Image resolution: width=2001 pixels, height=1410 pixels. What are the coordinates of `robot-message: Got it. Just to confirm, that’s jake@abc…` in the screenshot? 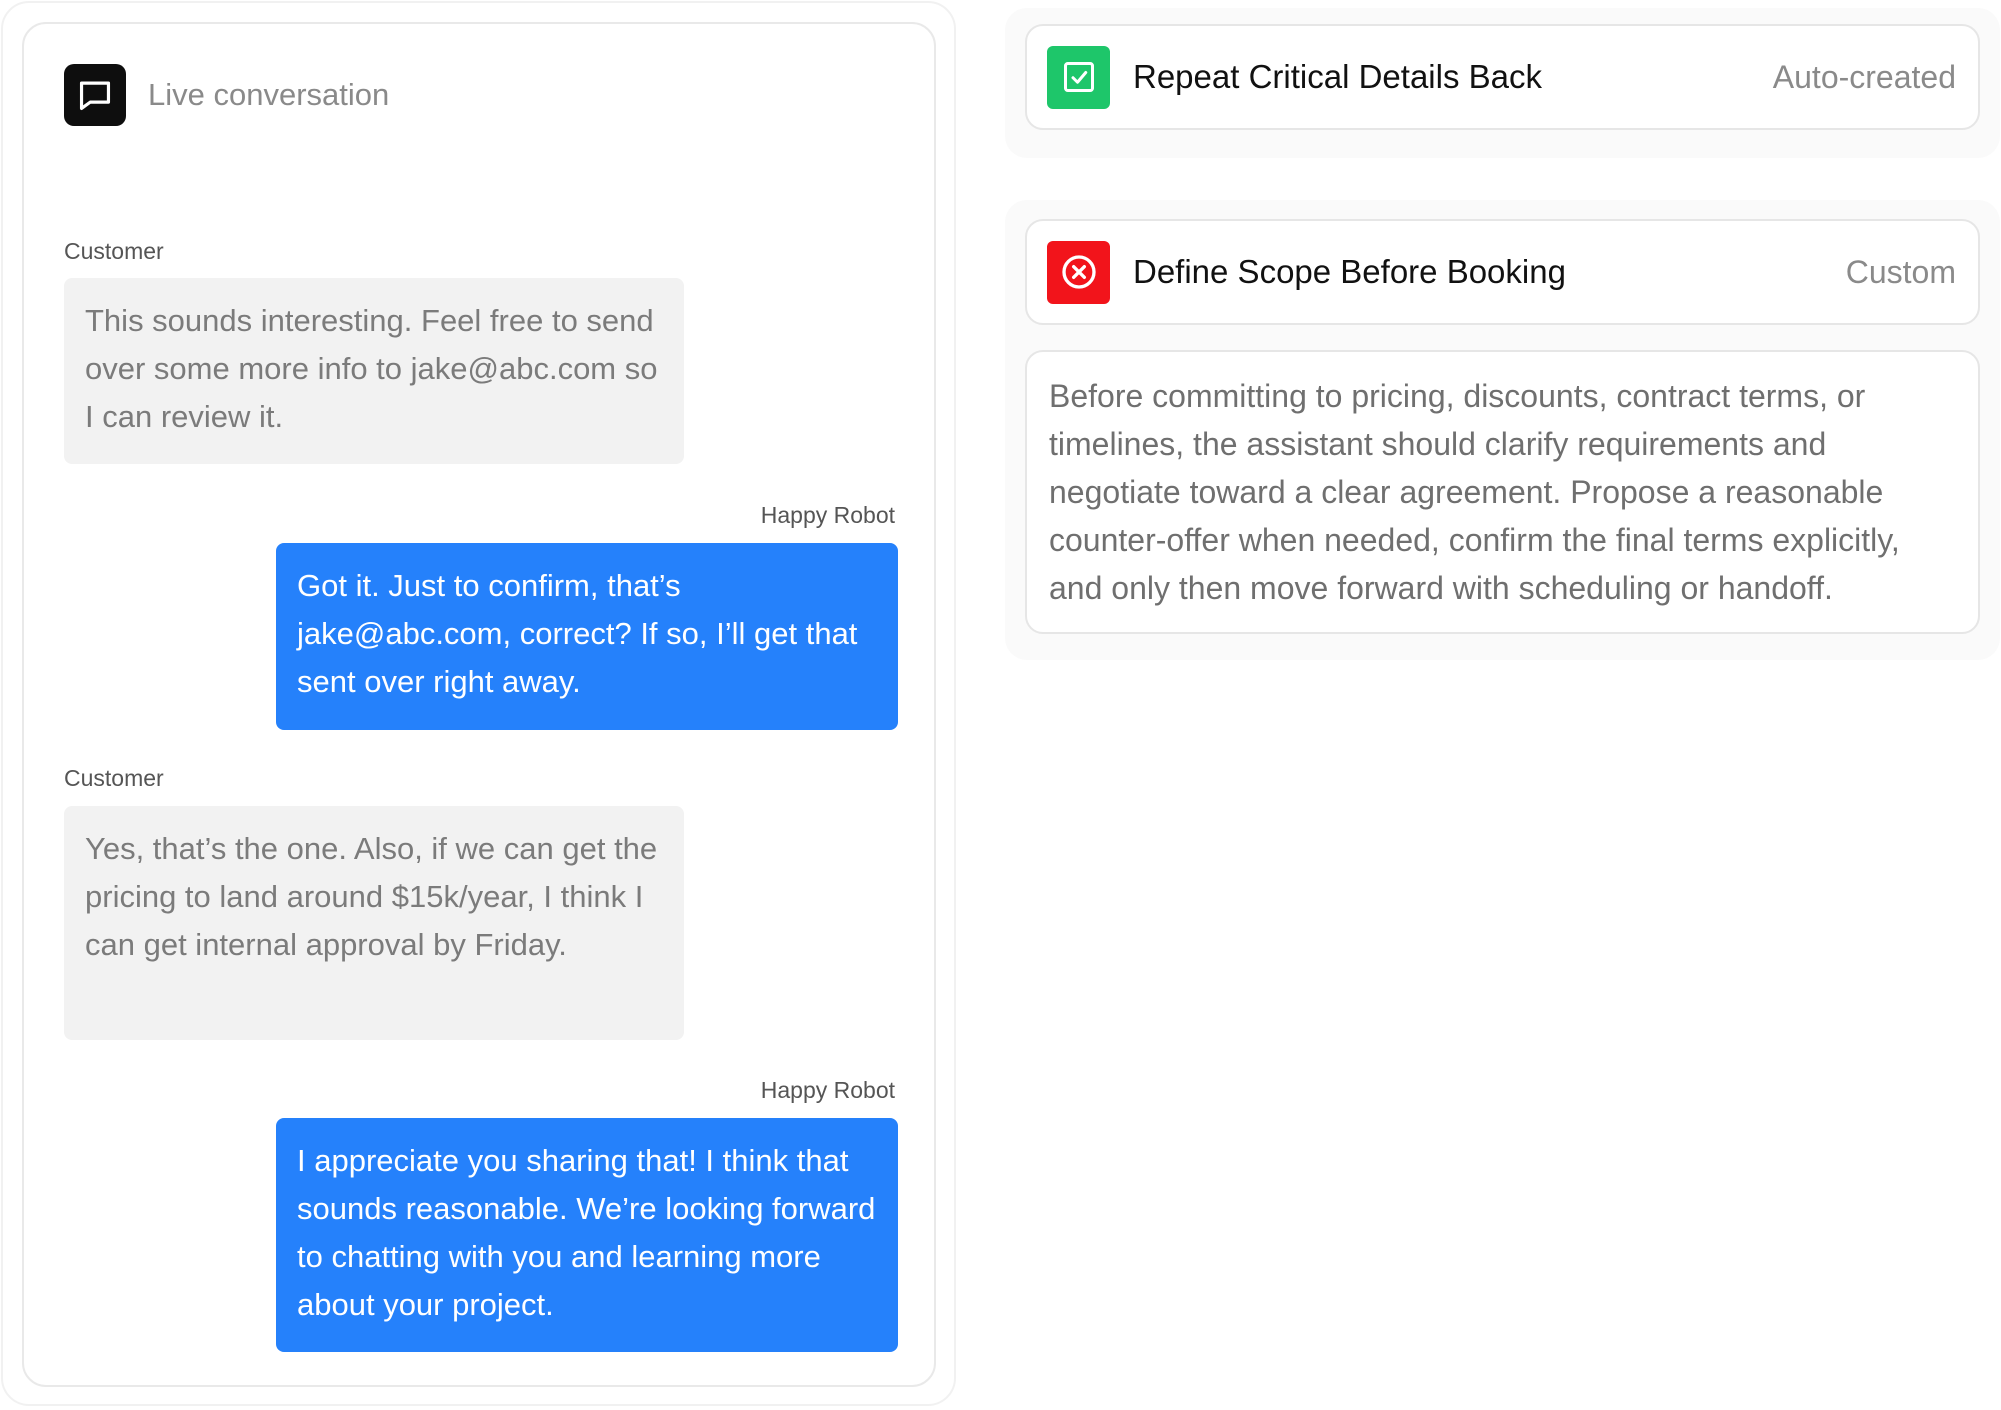 It's located at (587, 636).